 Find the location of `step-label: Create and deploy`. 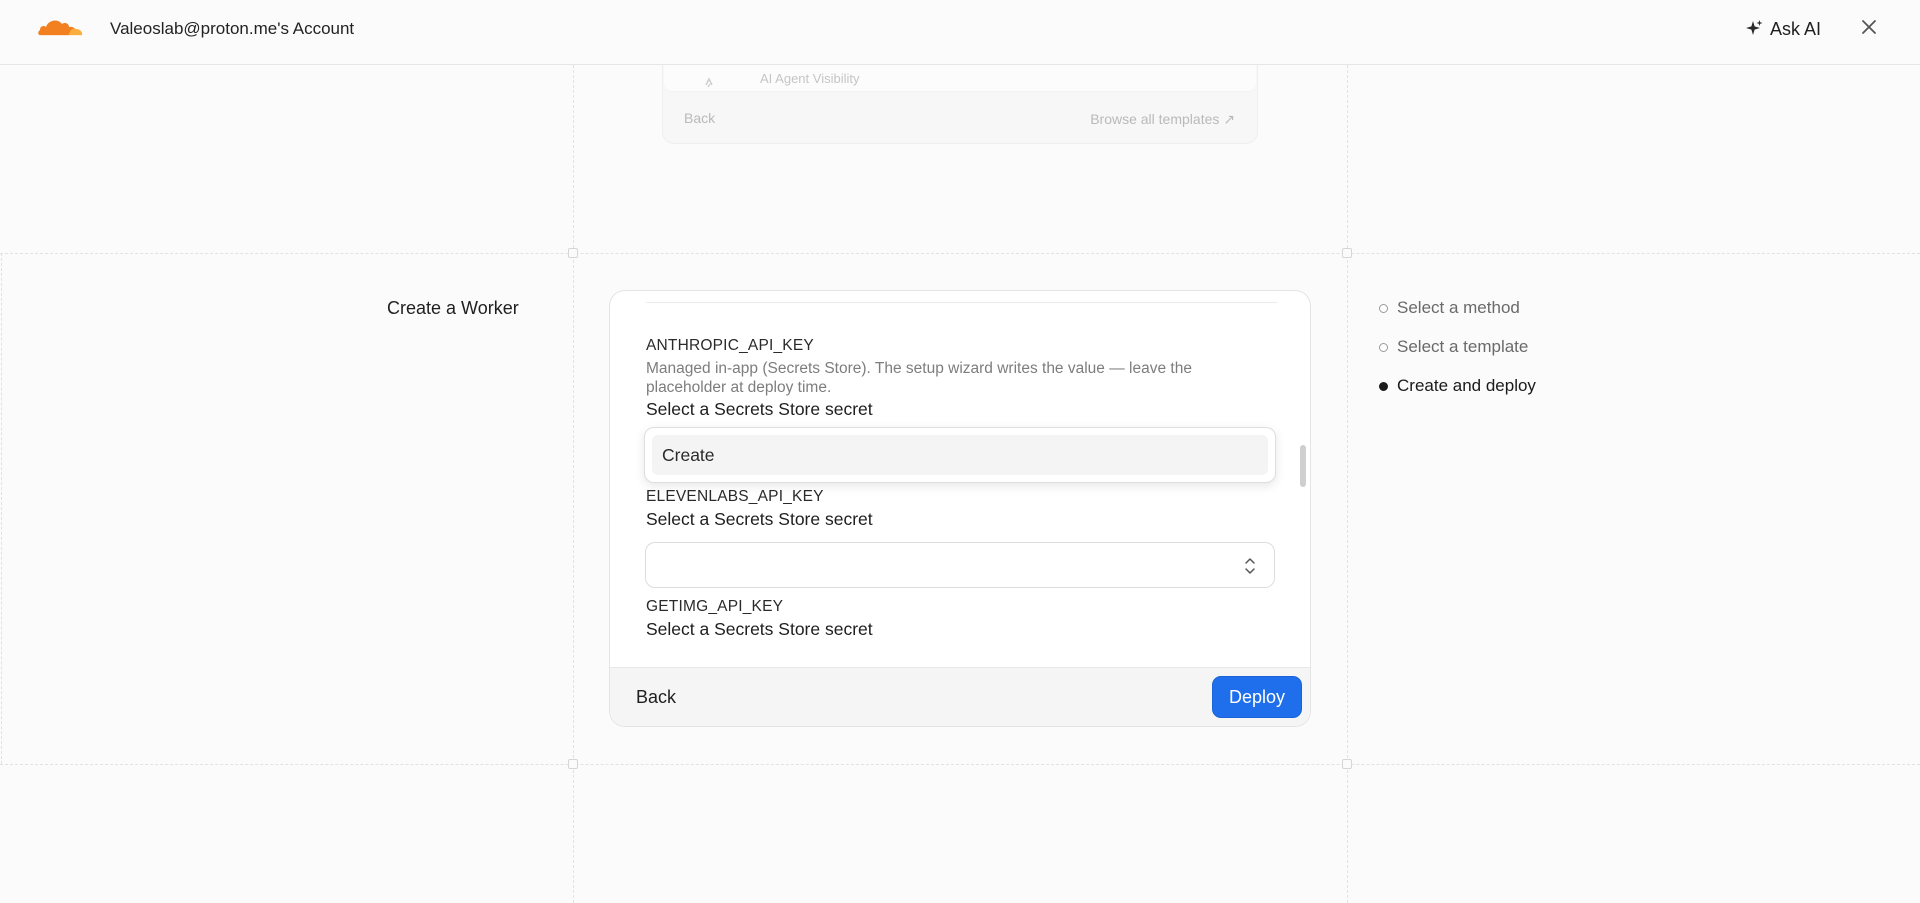

step-label: Create and deploy is located at coordinates (1466, 385).